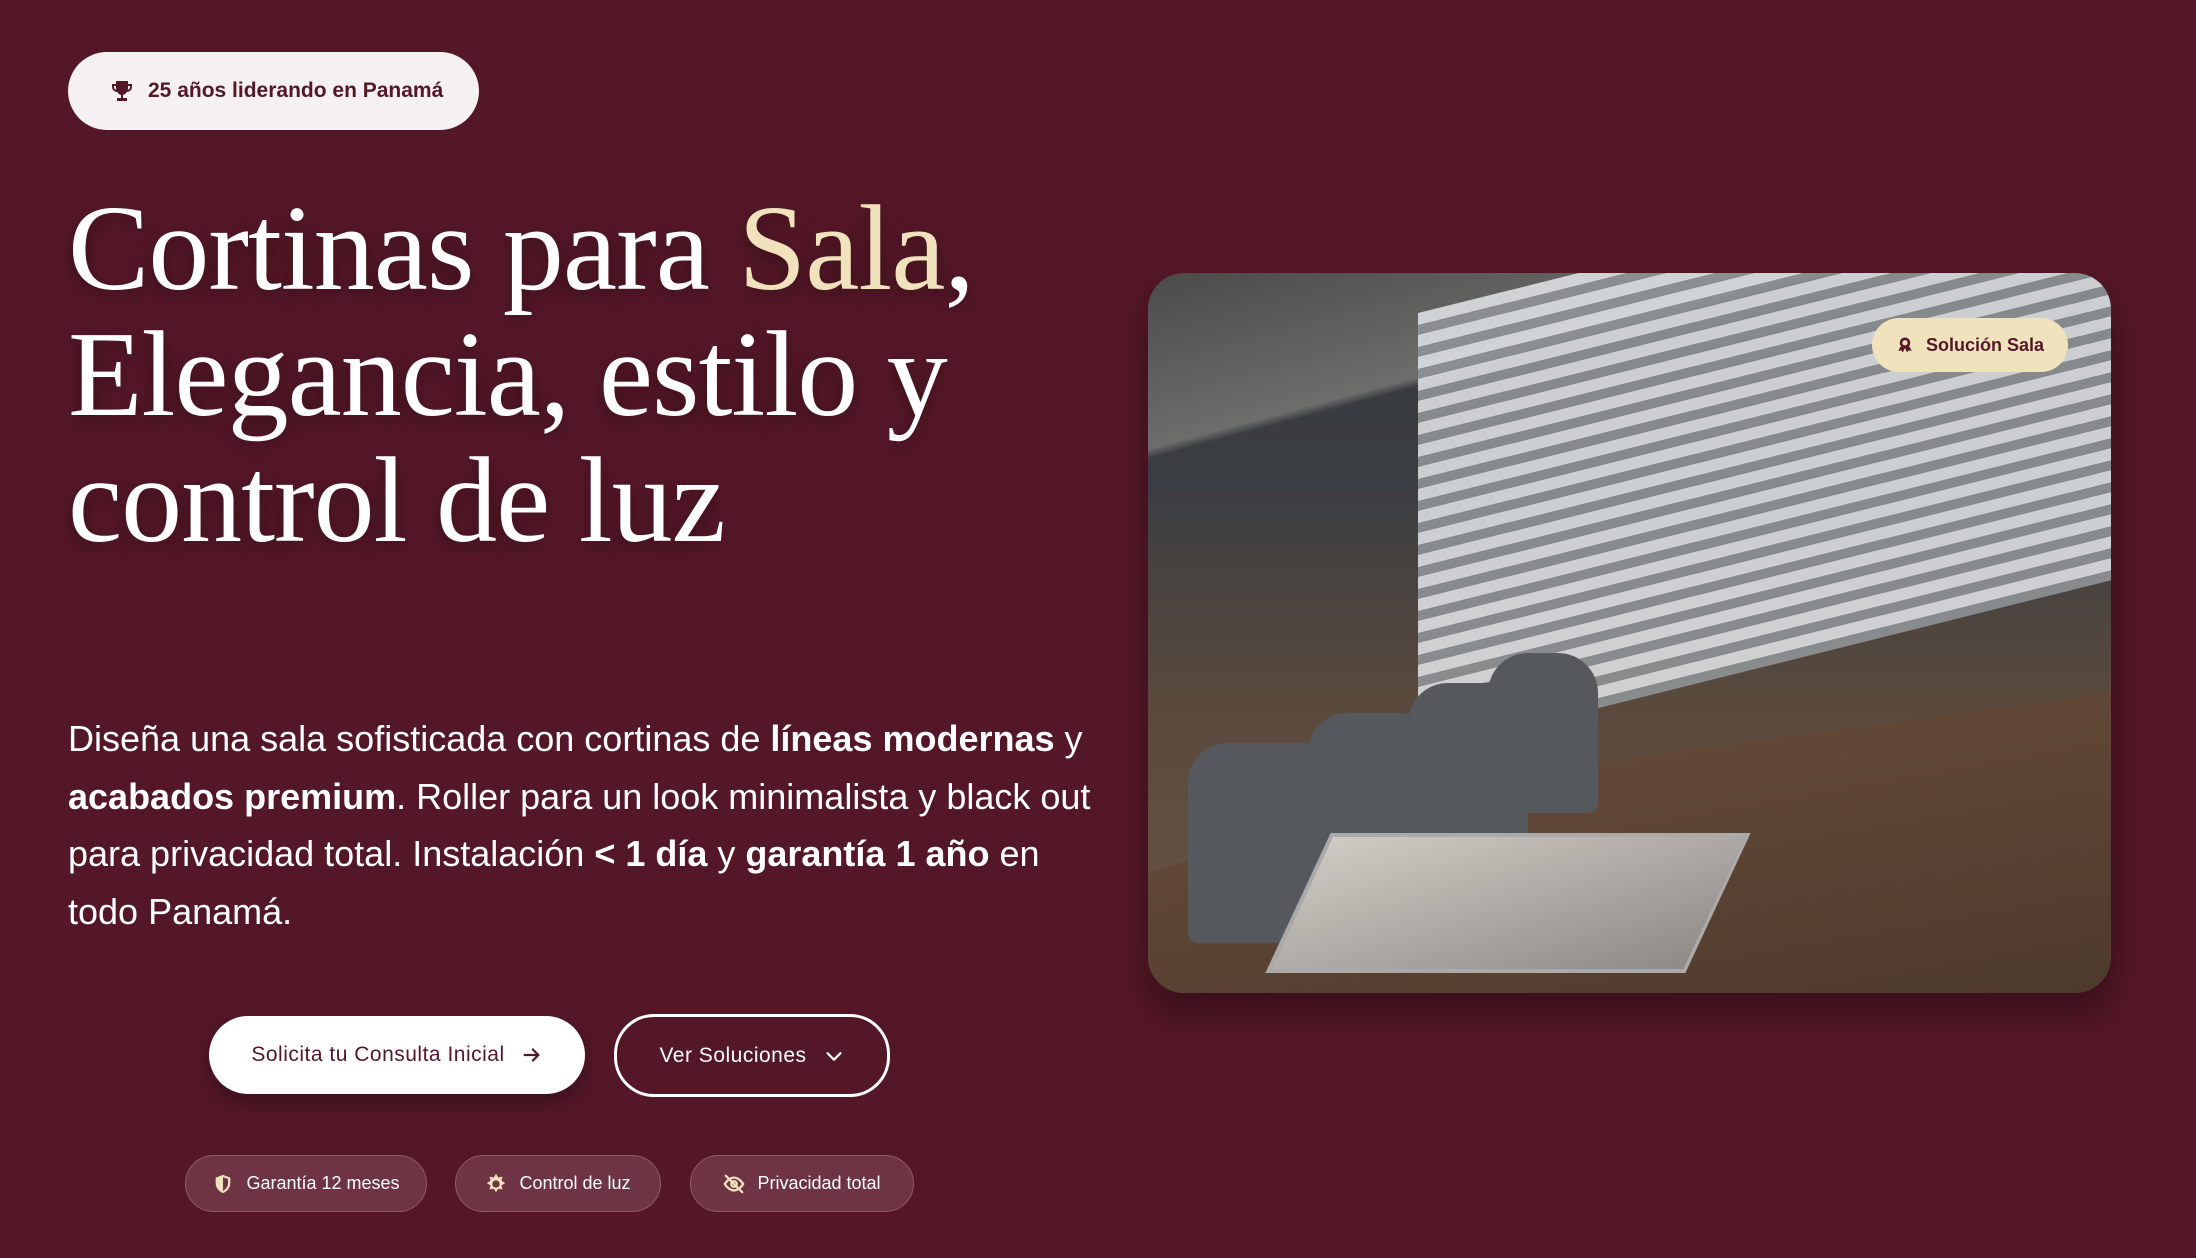  What do you see at coordinates (819, 1183) in the screenshot?
I see `feature-label: Privacidad total` at bounding box center [819, 1183].